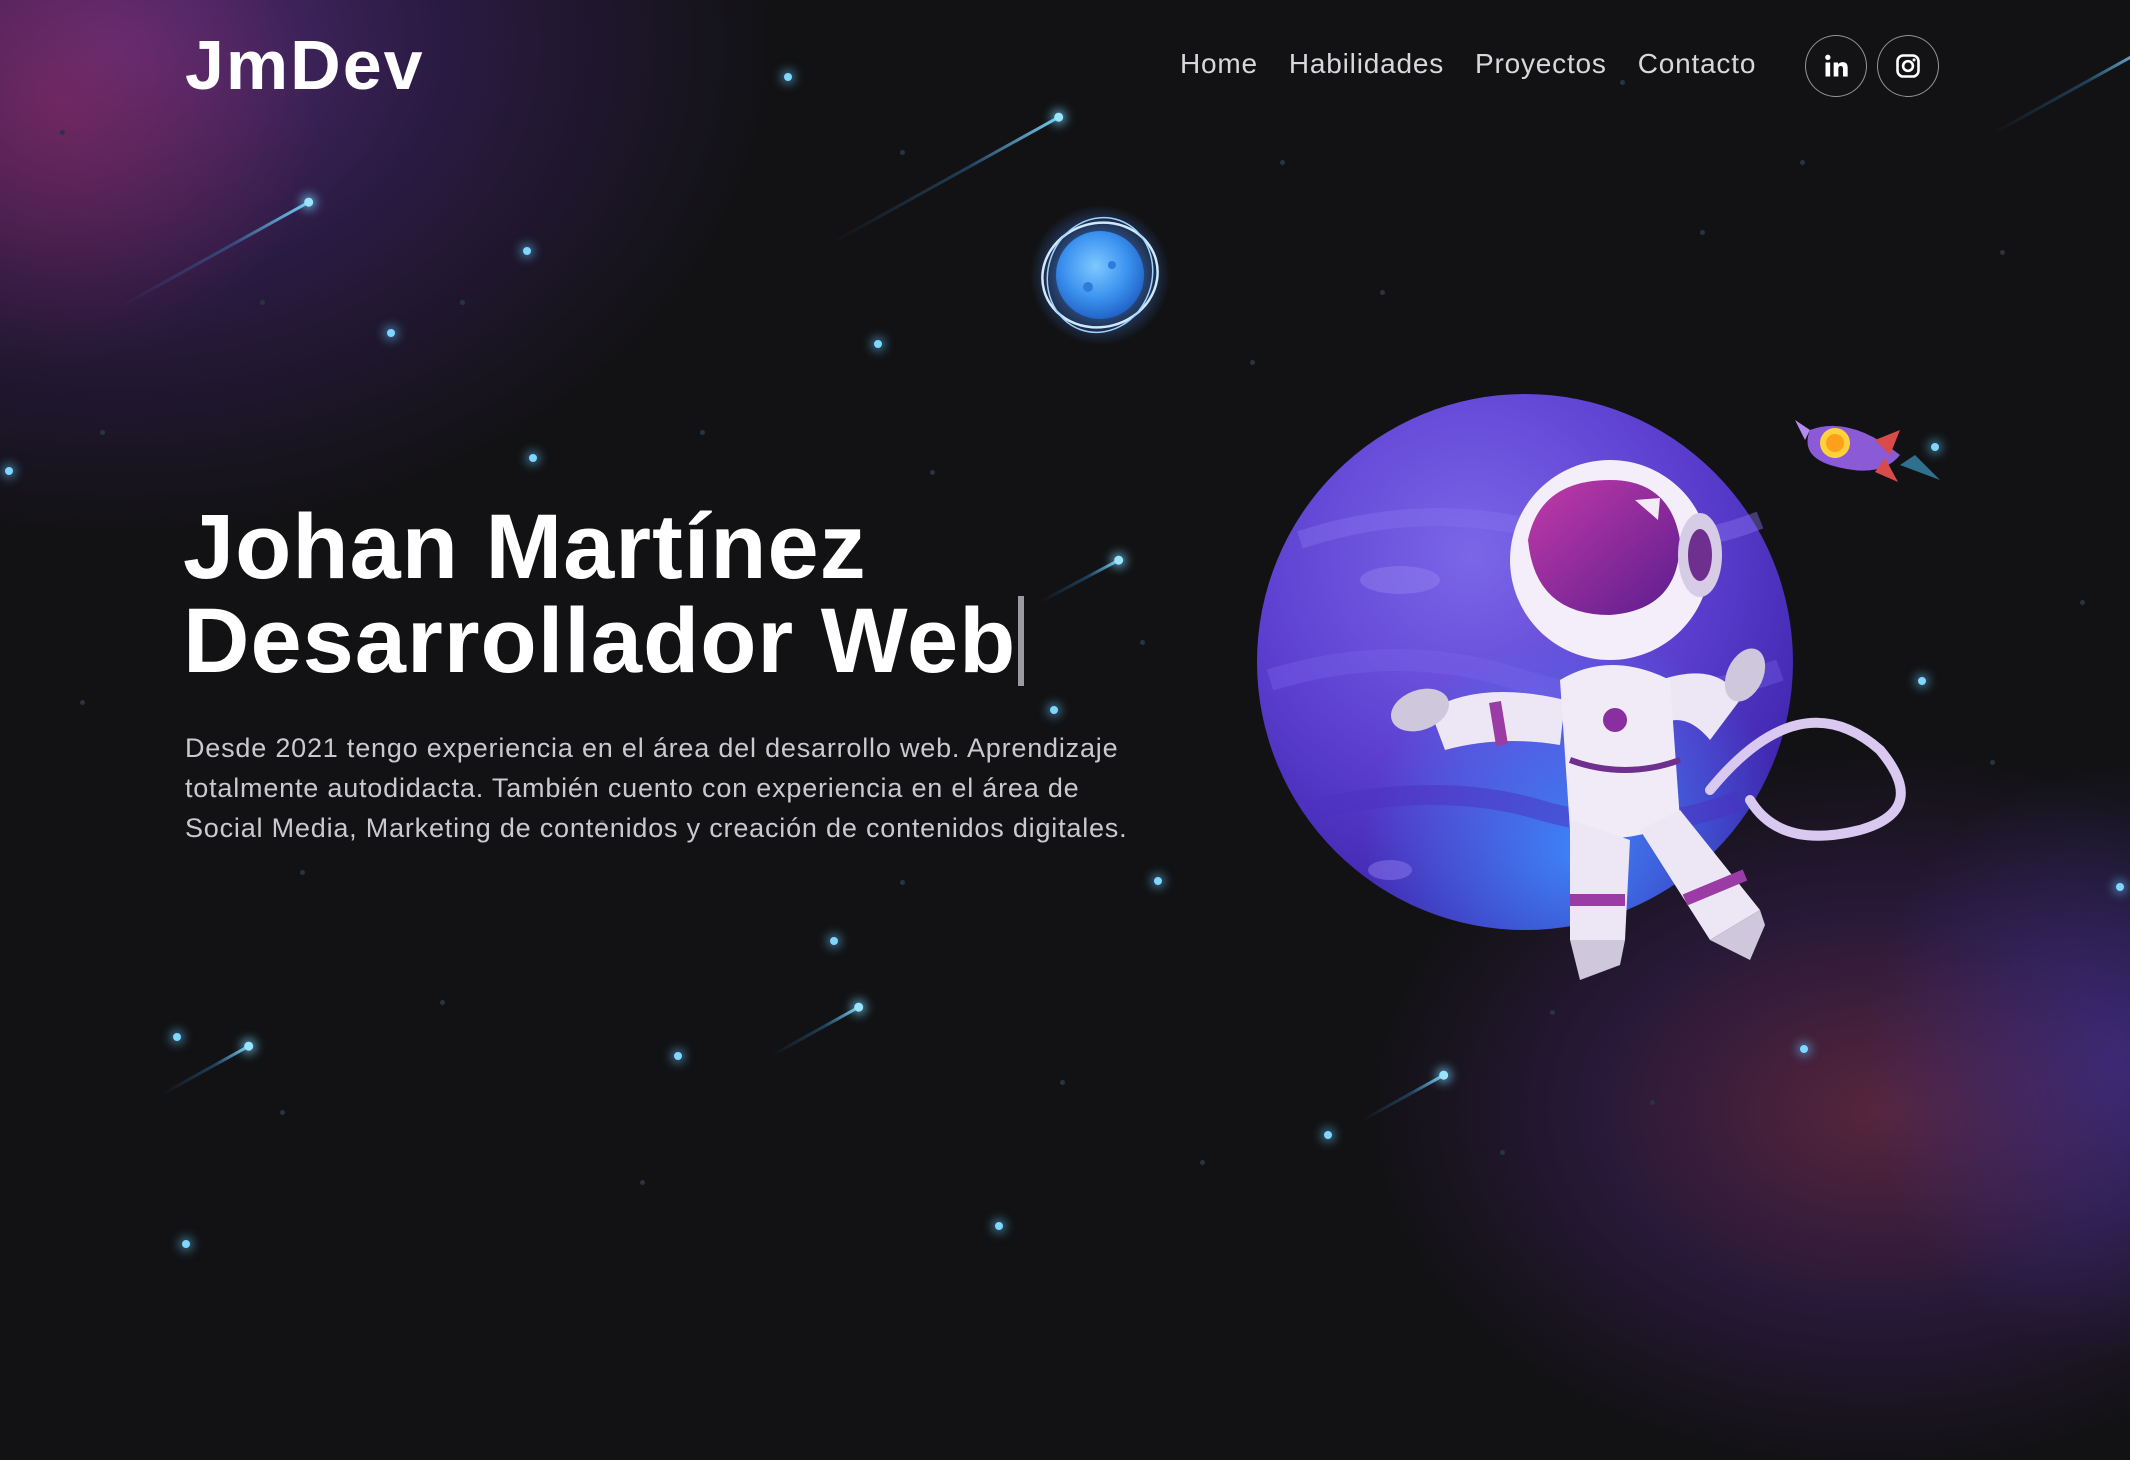 The image size is (2130, 1460). I want to click on hero-name: Johan Martínez, so click(525, 547).